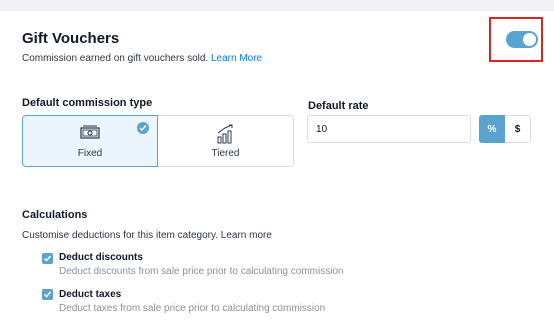 The image size is (554, 331). Describe the element at coordinates (338, 106) in the screenshot. I see `default-rate-label: Default rate` at that location.